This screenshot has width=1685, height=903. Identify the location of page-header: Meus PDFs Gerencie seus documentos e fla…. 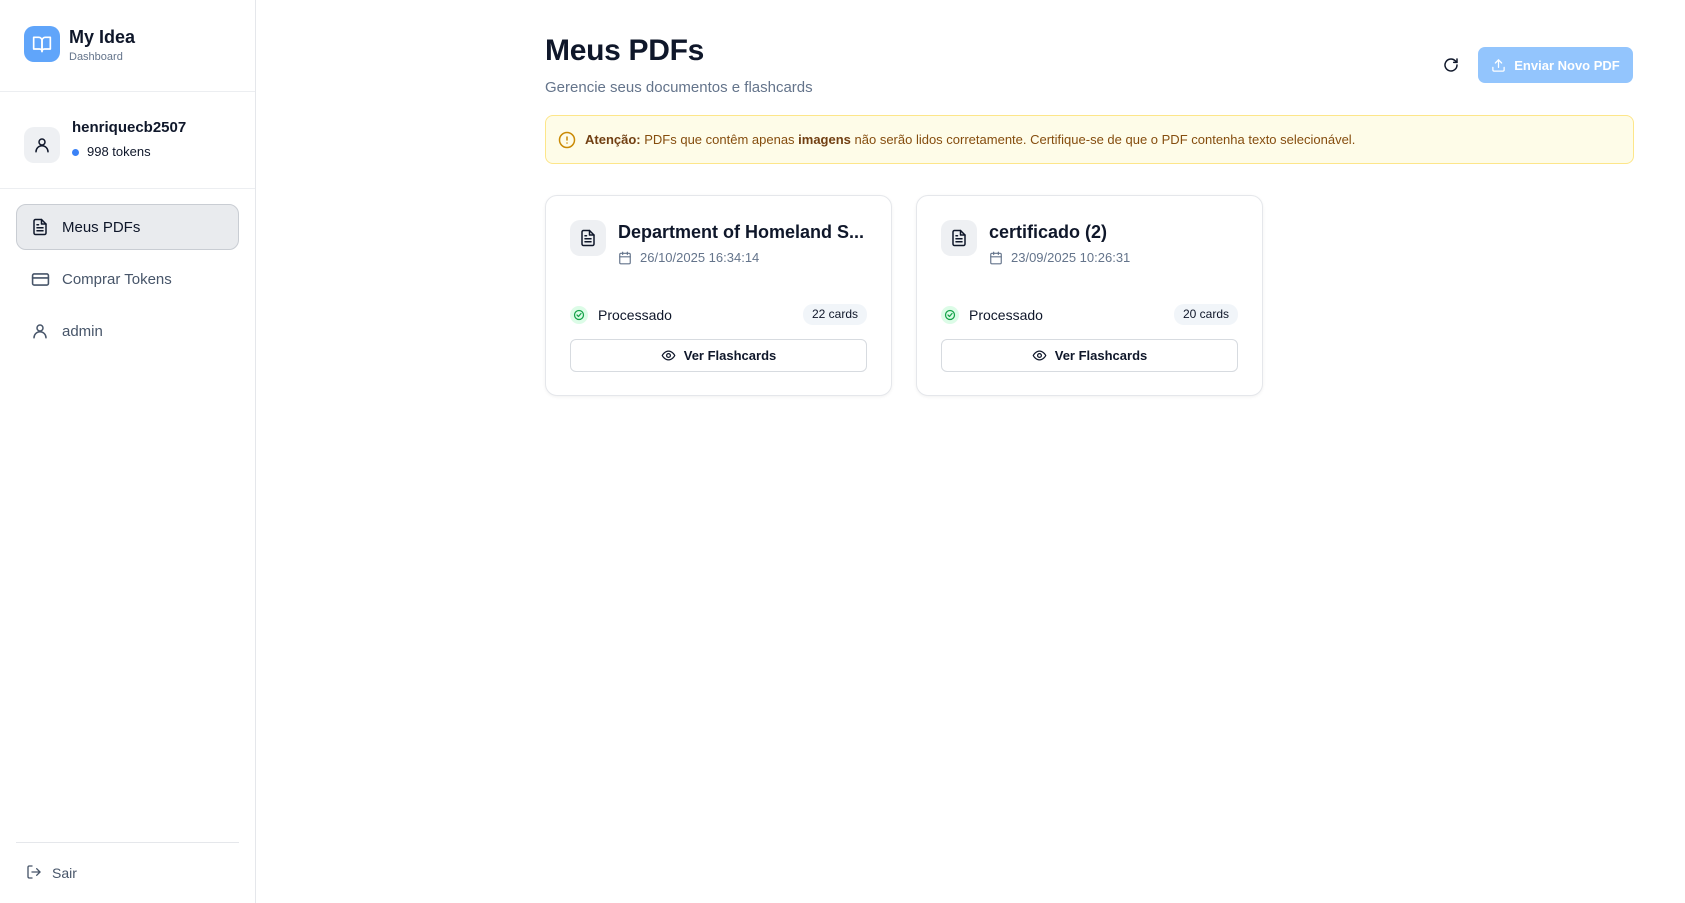
(679, 65).